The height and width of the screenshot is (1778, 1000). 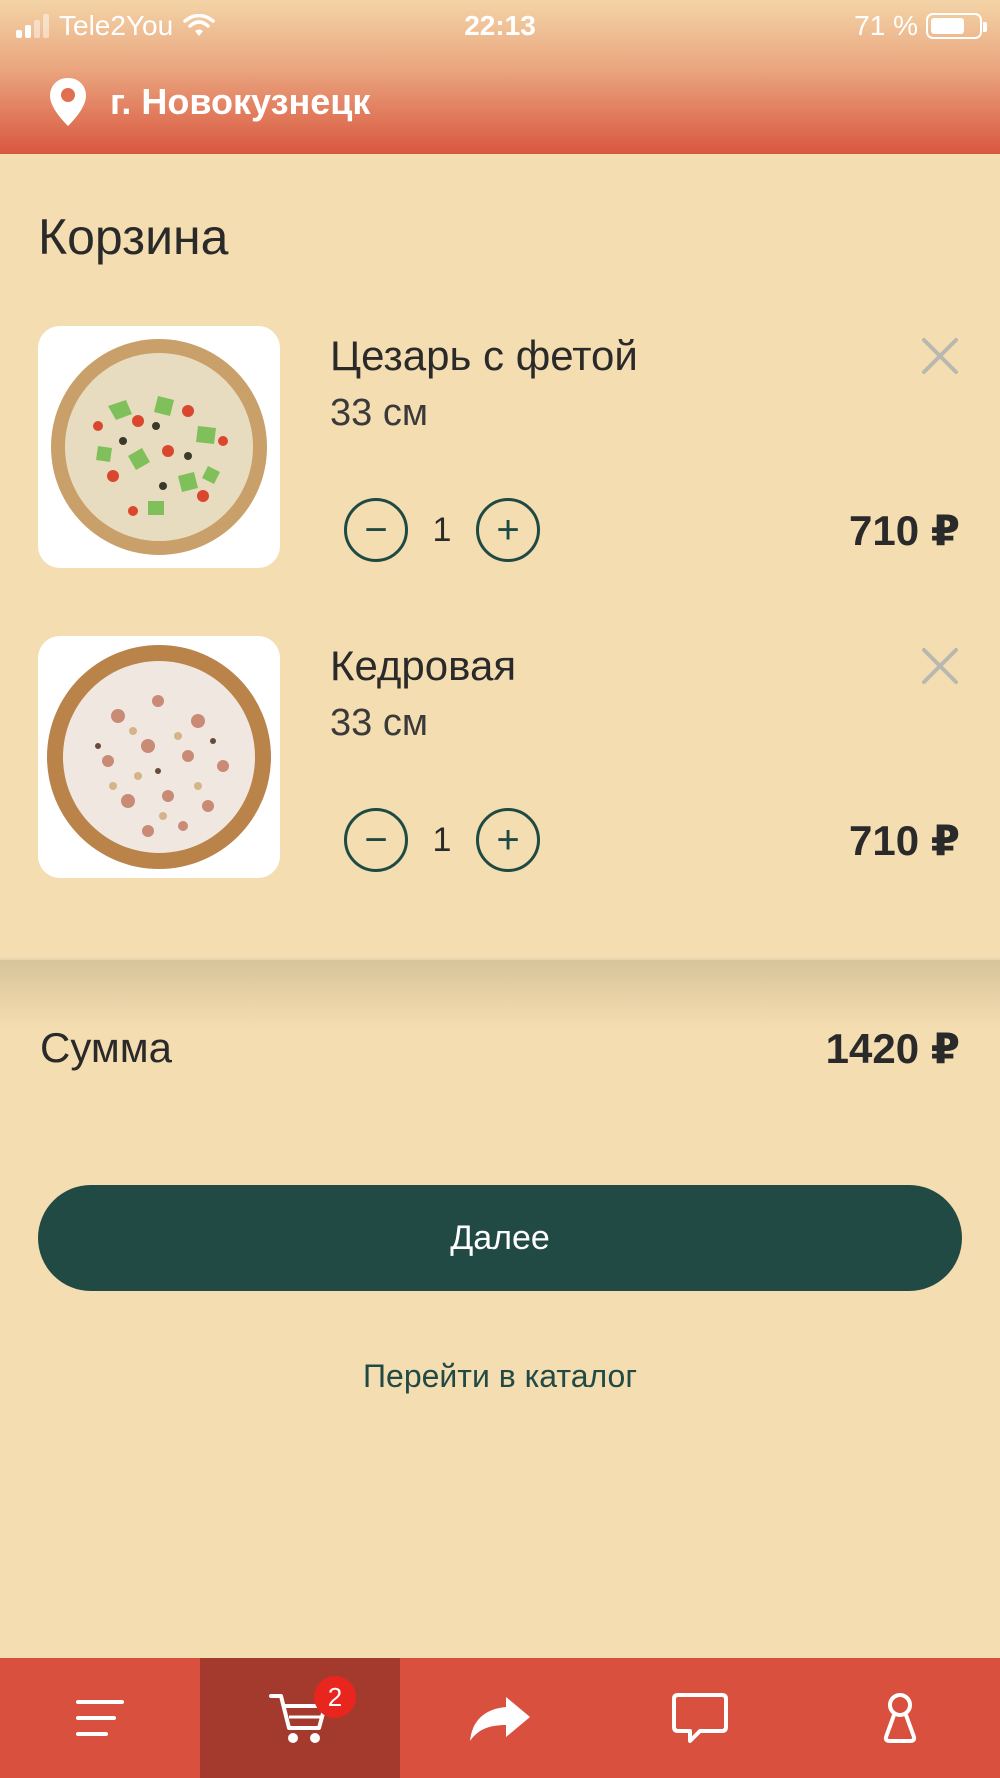 I want to click on tab-share, so click(x=500, y=1718).